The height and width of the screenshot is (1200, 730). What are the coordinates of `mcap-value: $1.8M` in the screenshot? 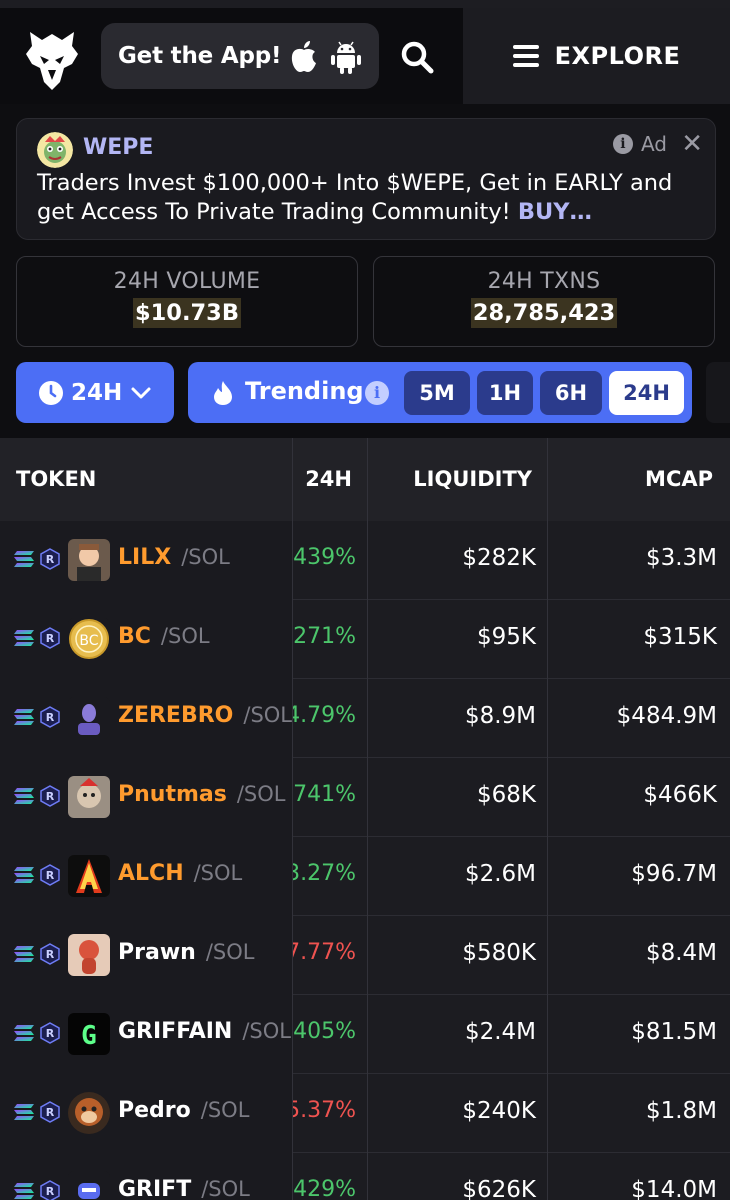 It's located at (681, 1111).